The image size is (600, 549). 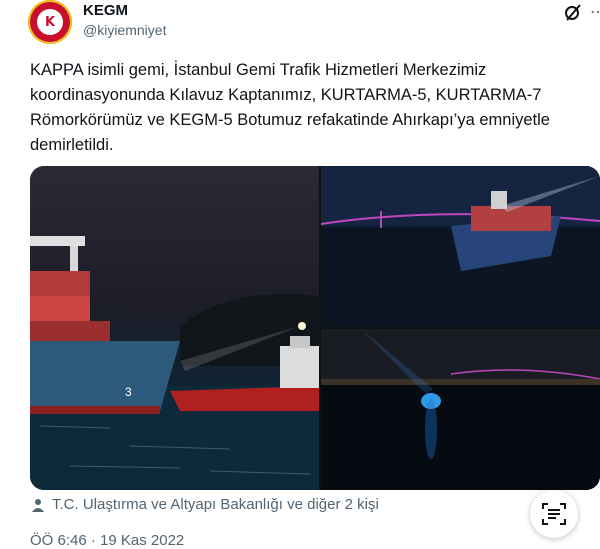 I want to click on hull-number: 3, so click(x=128, y=392).